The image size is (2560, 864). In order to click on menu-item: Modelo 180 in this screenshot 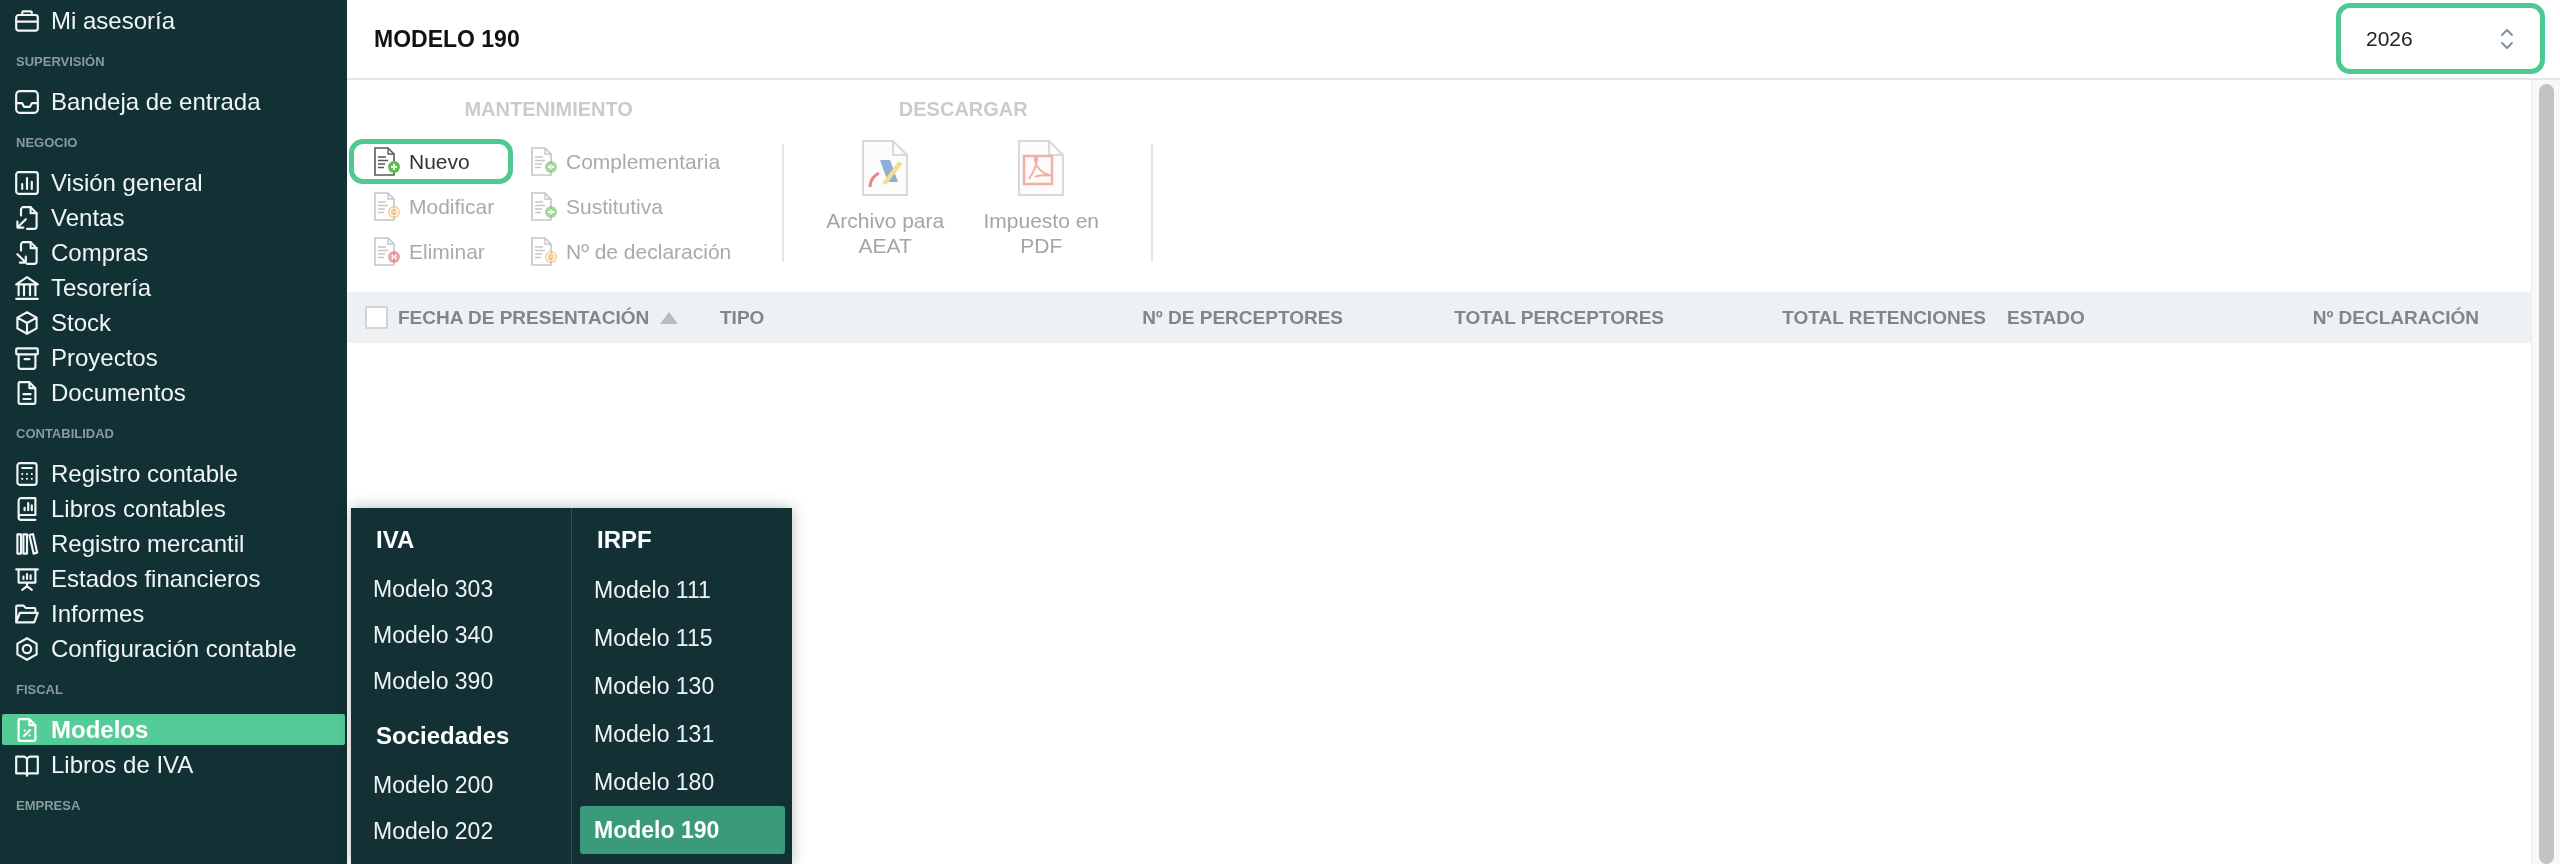, I will do `click(682, 782)`.